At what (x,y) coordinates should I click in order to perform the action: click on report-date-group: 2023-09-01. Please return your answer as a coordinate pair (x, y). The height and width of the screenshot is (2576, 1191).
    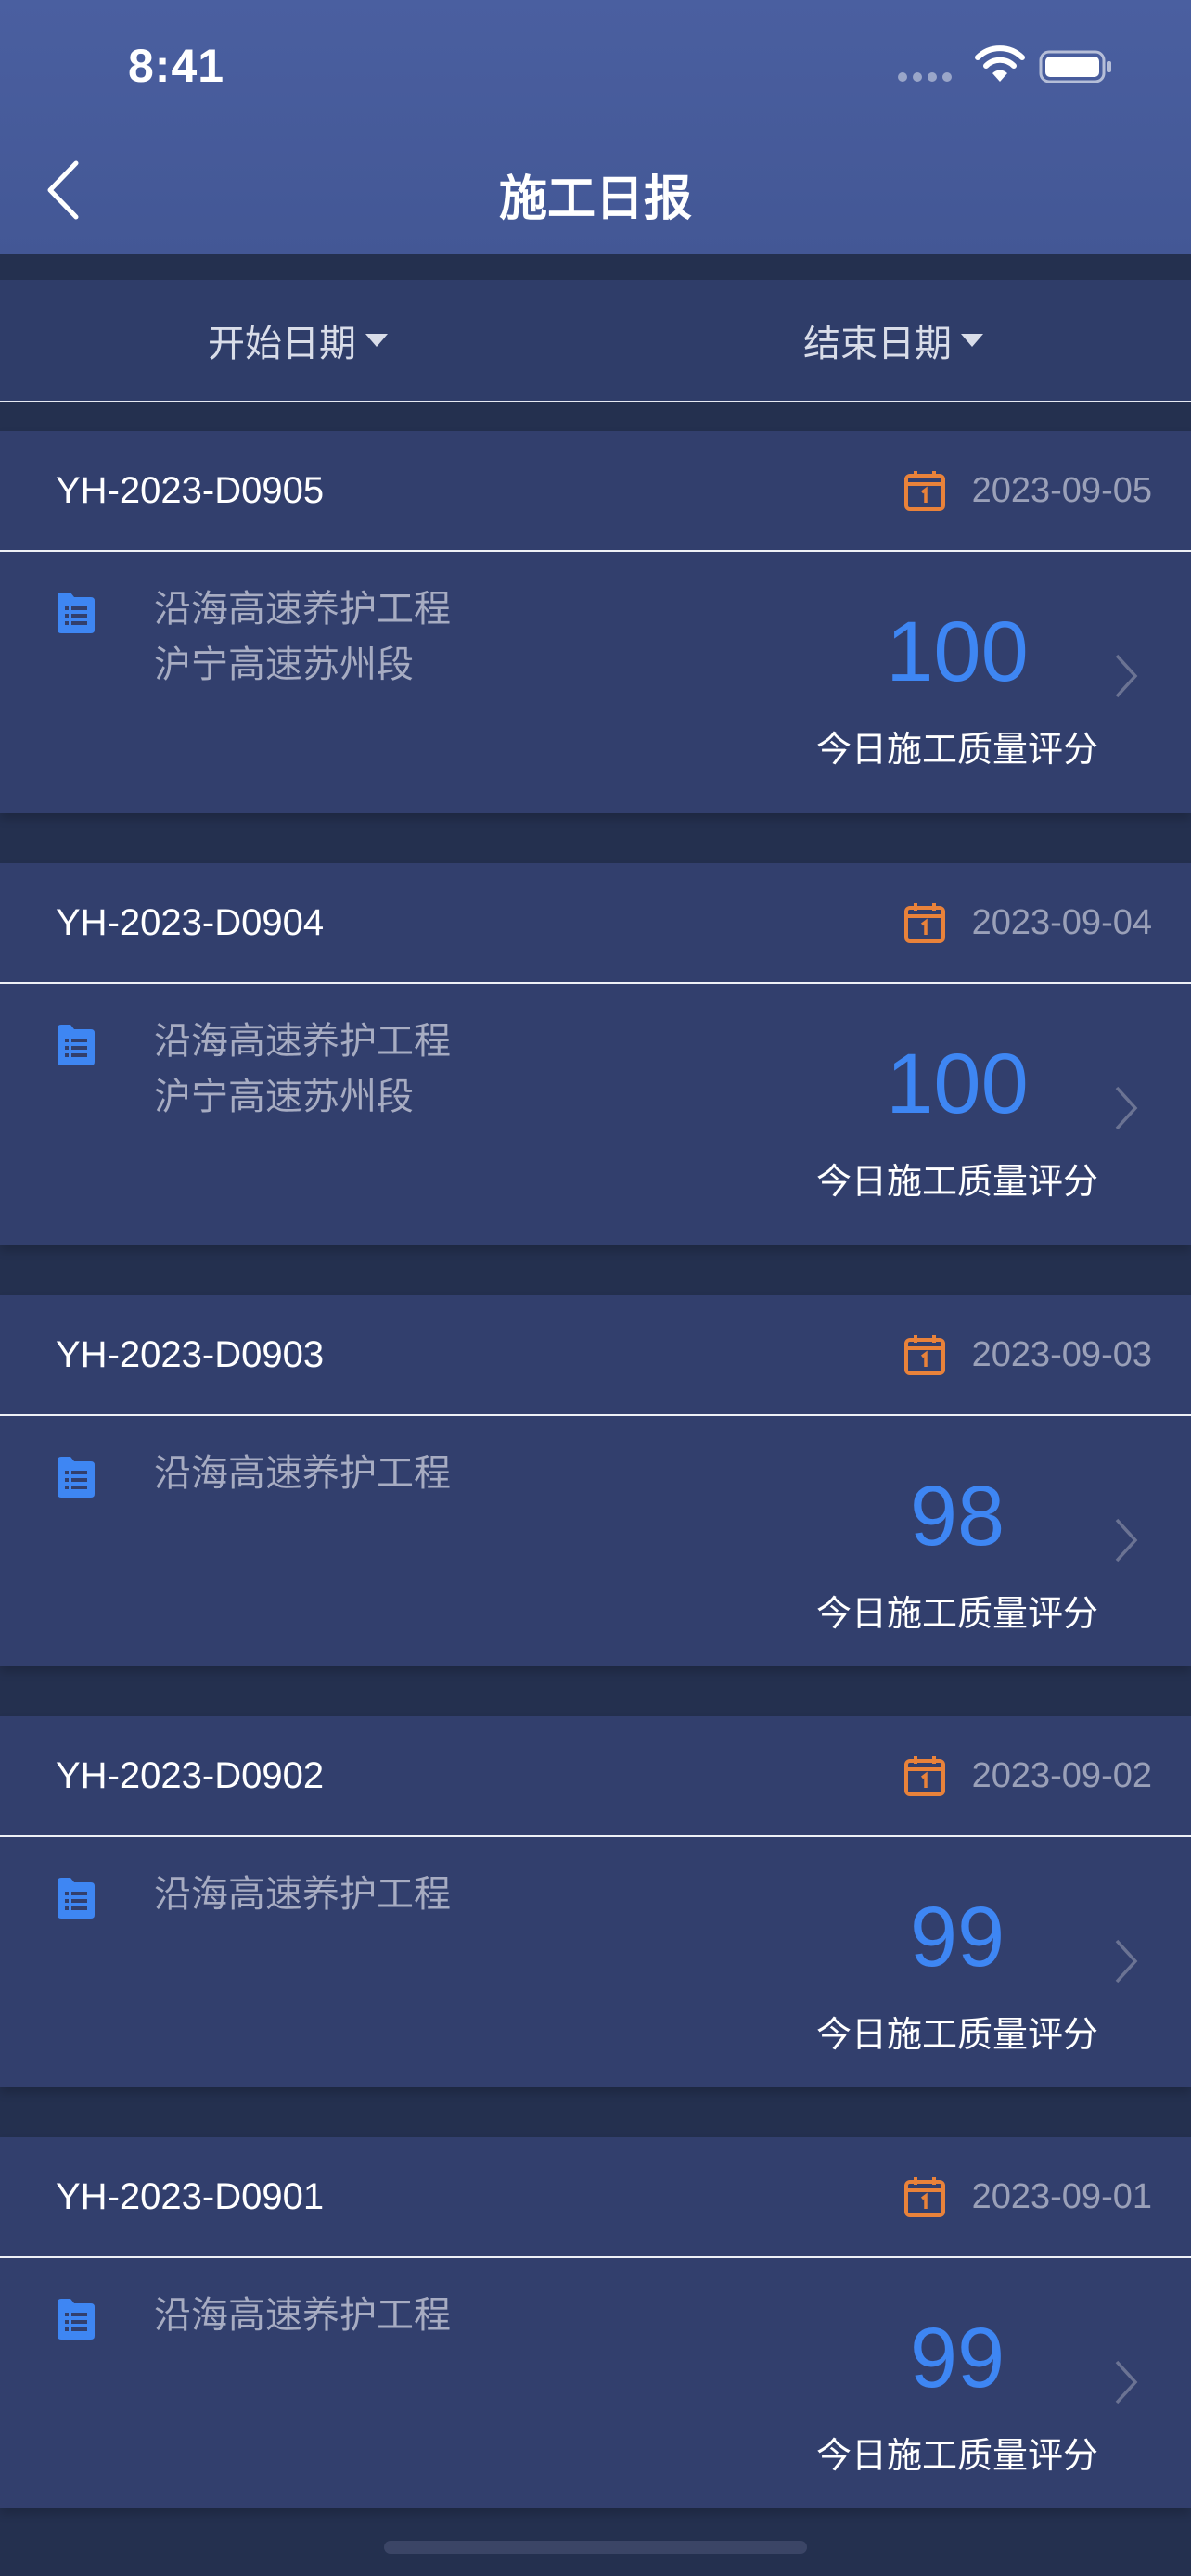
    Looking at the image, I should click on (1027, 2196).